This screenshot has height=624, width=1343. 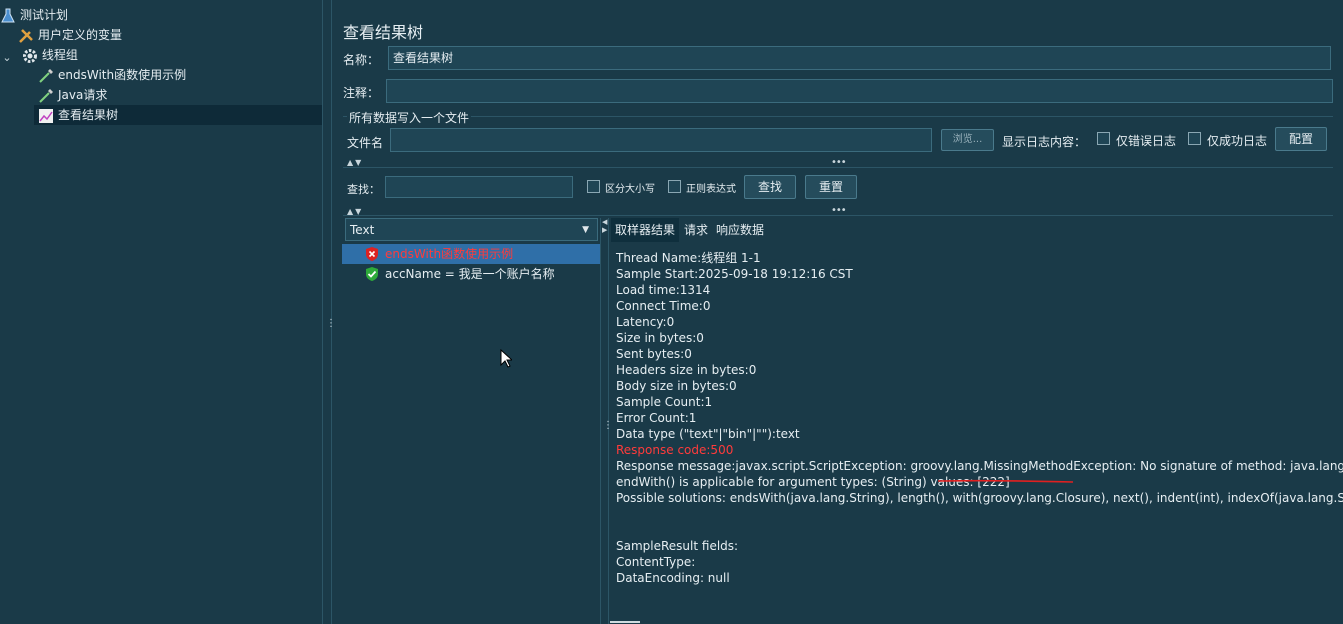 What do you see at coordinates (59, 55) in the screenshot?
I see `tree-item-label: 线程组` at bounding box center [59, 55].